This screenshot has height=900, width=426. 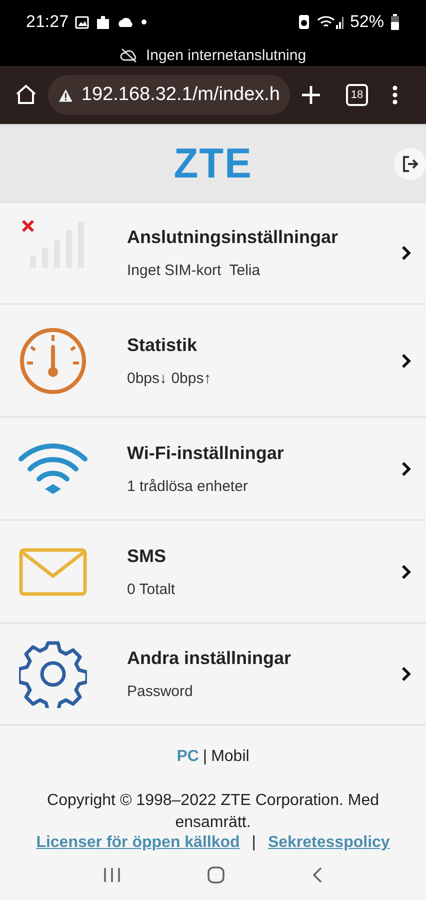 What do you see at coordinates (395, 22) in the screenshot?
I see `battery-icon` at bounding box center [395, 22].